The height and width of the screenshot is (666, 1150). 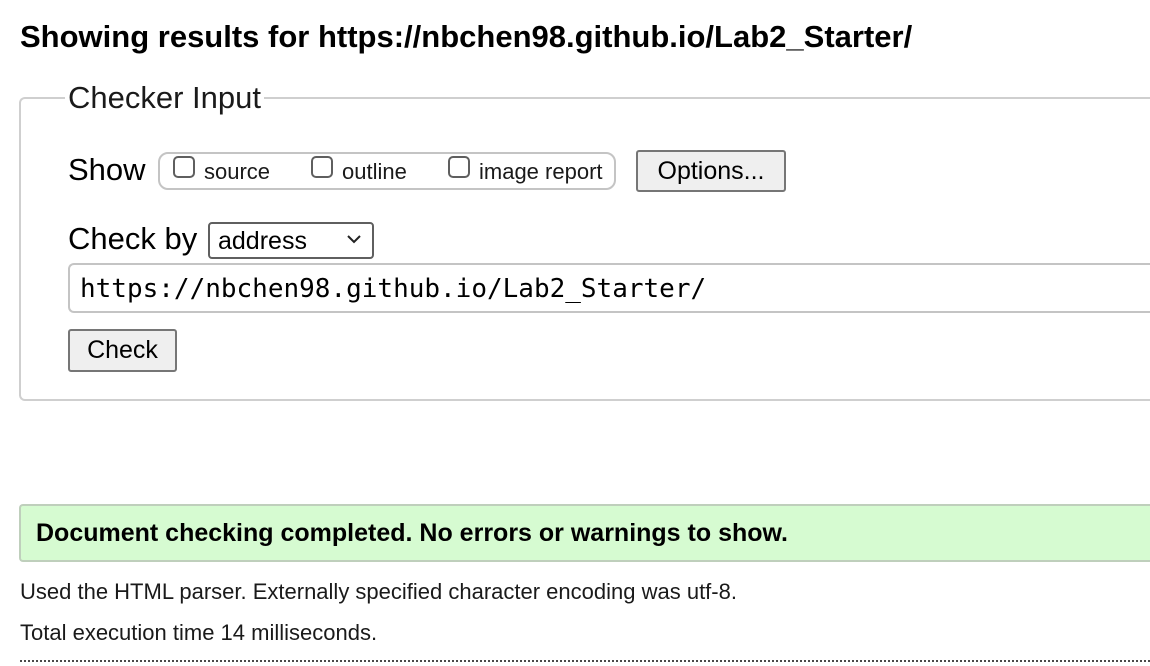 What do you see at coordinates (393, 289) in the screenshot?
I see `url-input-value: https://nbchen98.github.io/Lab2_Starter/` at bounding box center [393, 289].